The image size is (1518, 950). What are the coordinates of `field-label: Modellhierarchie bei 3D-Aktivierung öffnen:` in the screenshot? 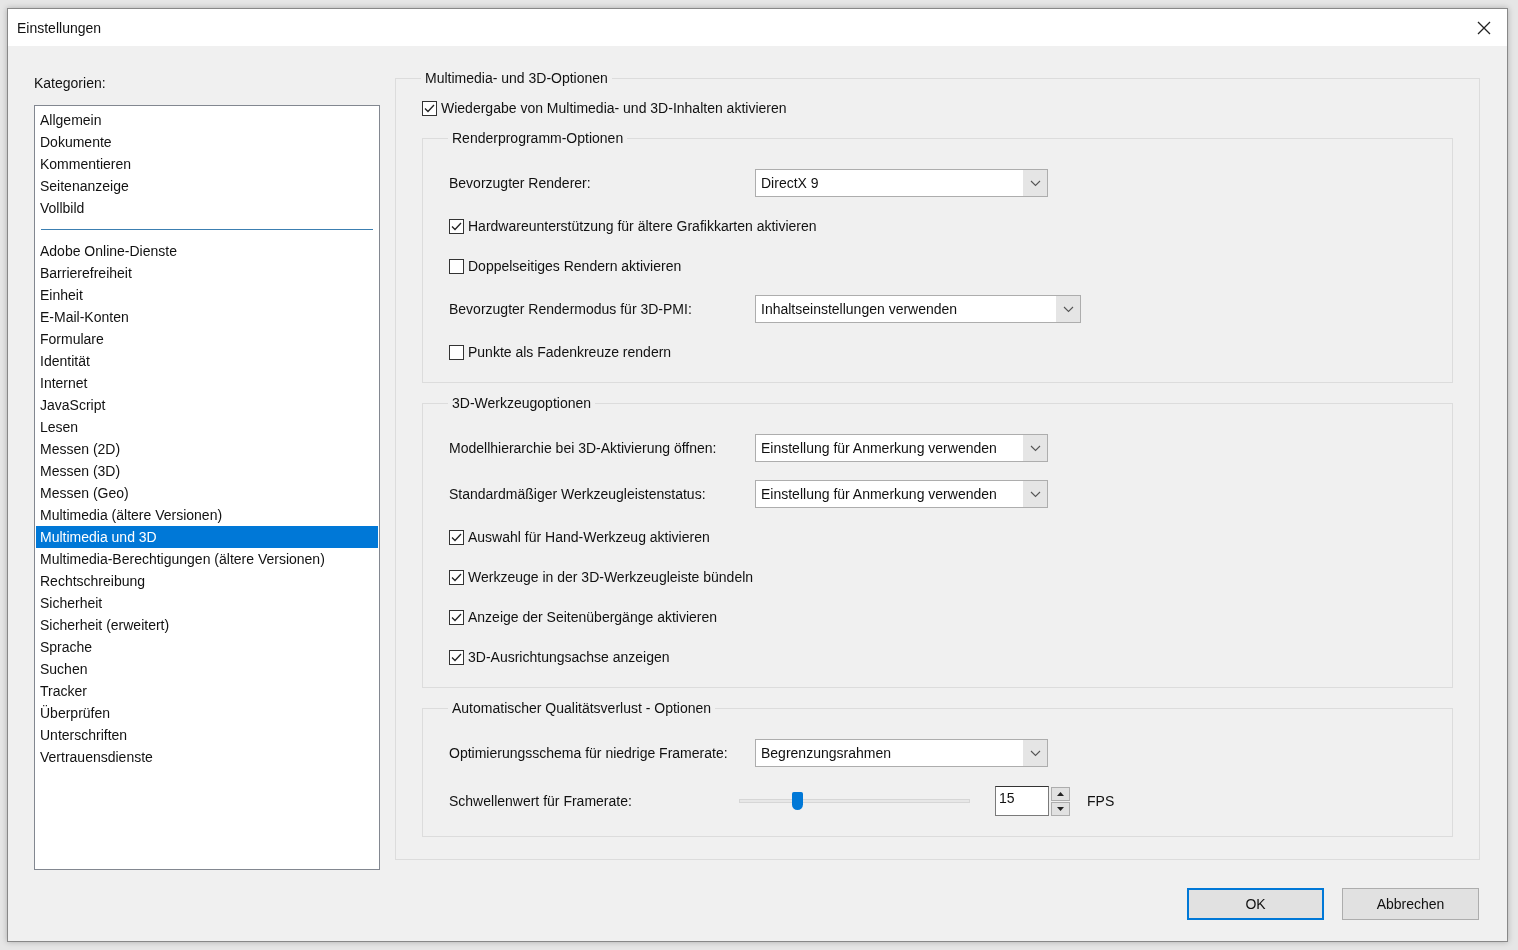 It's located at (583, 448).